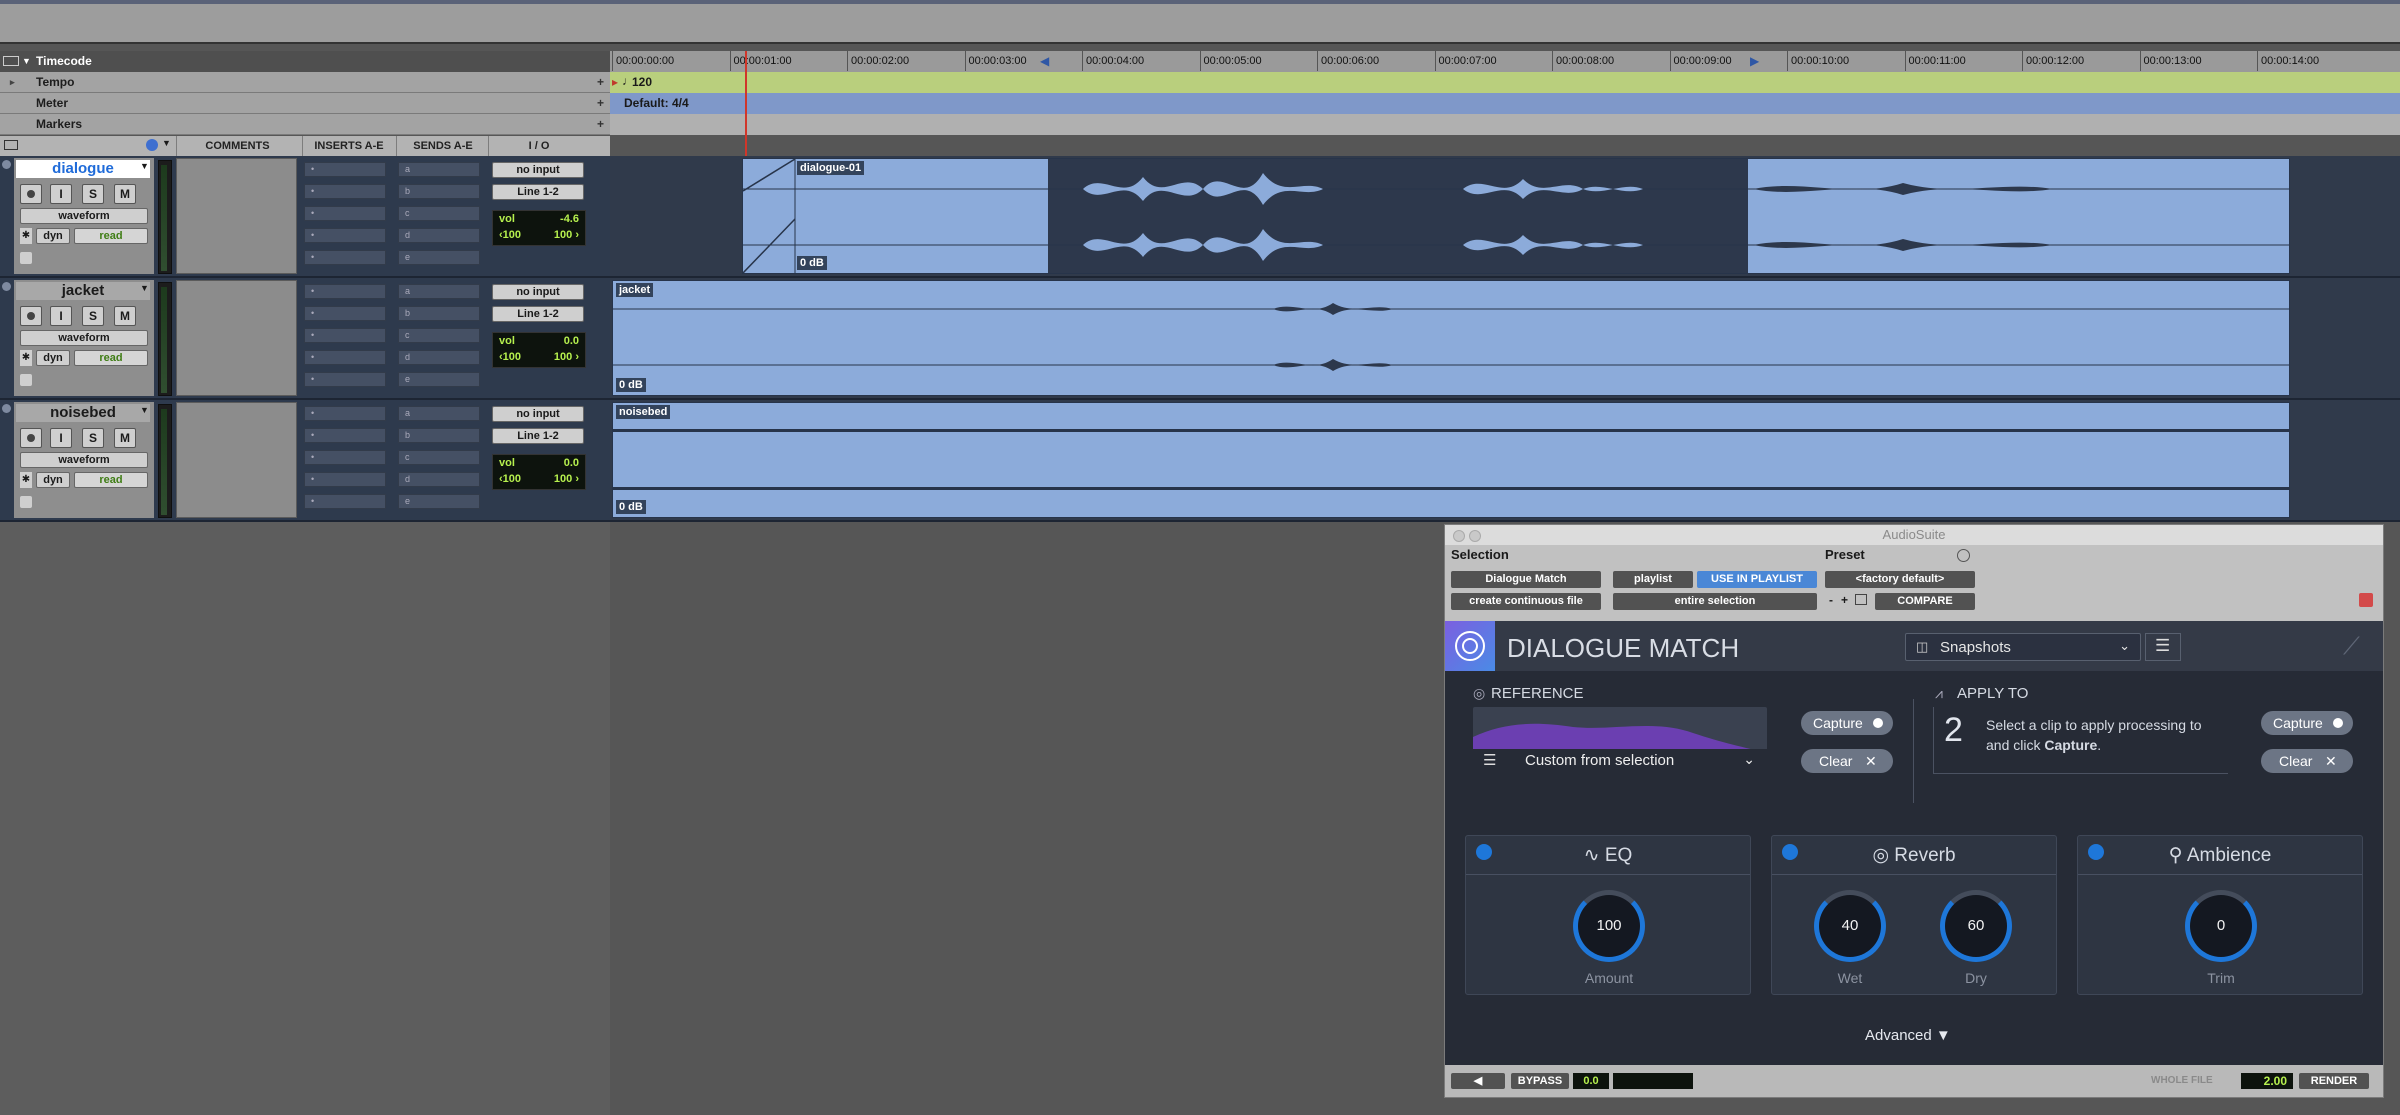 The width and height of the screenshot is (2400, 1115). Describe the element at coordinates (1609, 926) in the screenshot. I see `amount-knob: 100` at that location.